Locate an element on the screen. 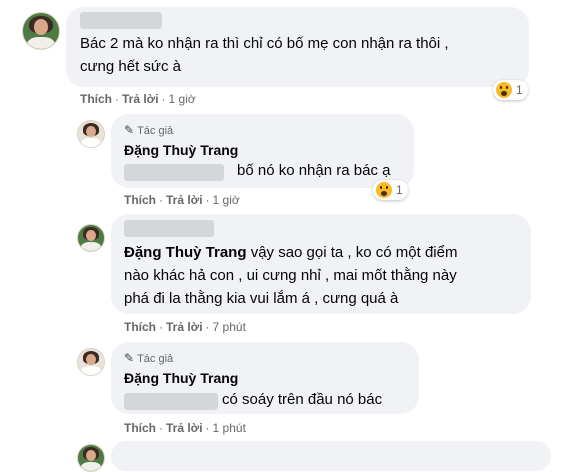 This screenshot has height=472, width=580. wow-reaction-icon is located at coordinates (384, 190).